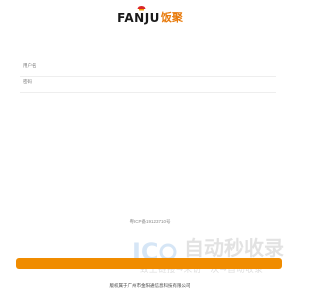 Image resolution: width=320 pixels, height=300 pixels. I want to click on password-input, so click(158, 83).